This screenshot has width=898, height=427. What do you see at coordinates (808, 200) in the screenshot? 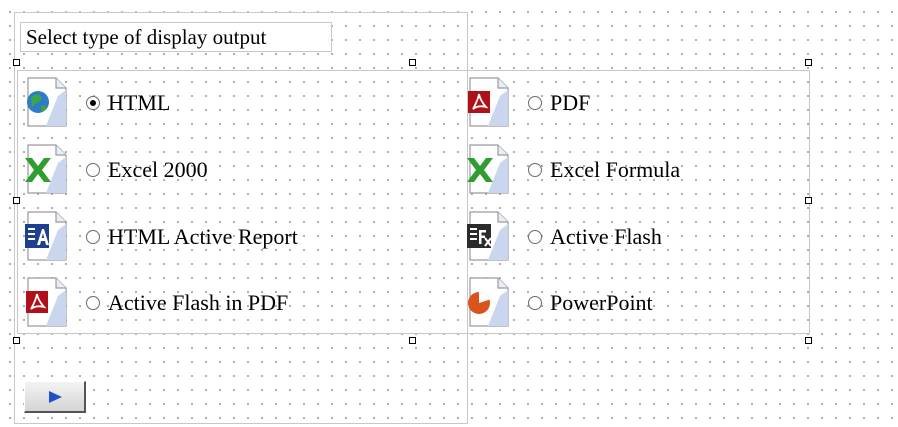
I see `resize-handle-middle-right` at bounding box center [808, 200].